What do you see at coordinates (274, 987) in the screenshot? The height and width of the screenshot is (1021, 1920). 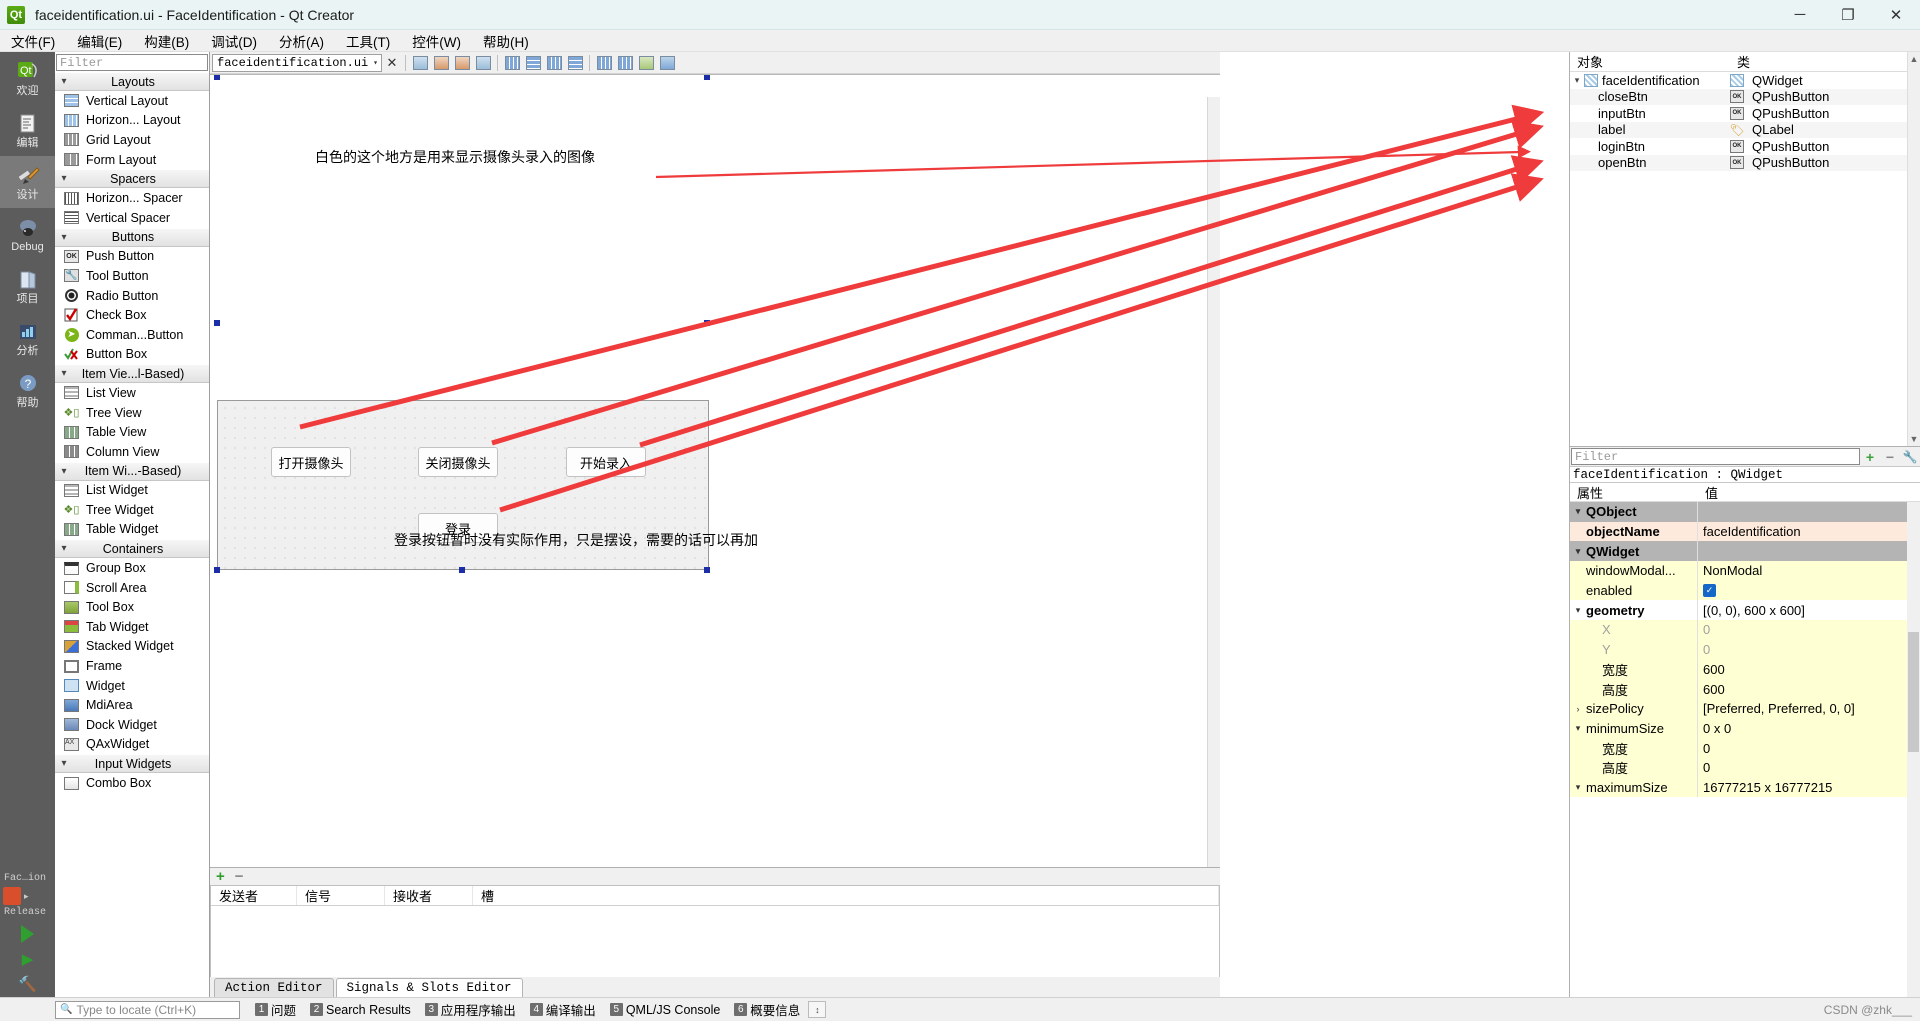 I see `tab-action-editor: Action Editor` at bounding box center [274, 987].